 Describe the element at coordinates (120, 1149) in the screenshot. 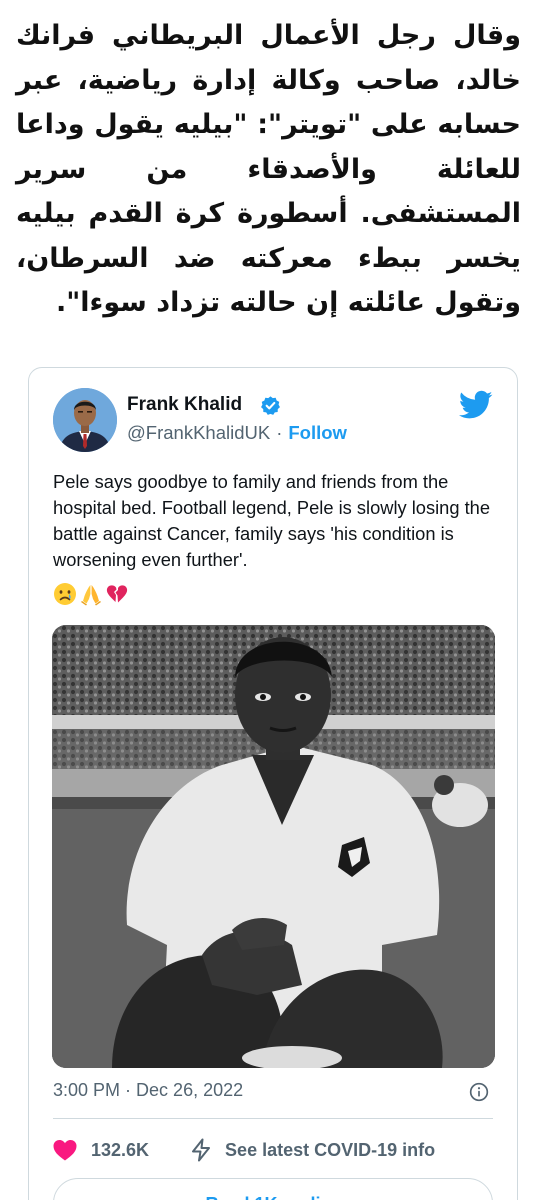

I see `like-count: 132.6K` at that location.